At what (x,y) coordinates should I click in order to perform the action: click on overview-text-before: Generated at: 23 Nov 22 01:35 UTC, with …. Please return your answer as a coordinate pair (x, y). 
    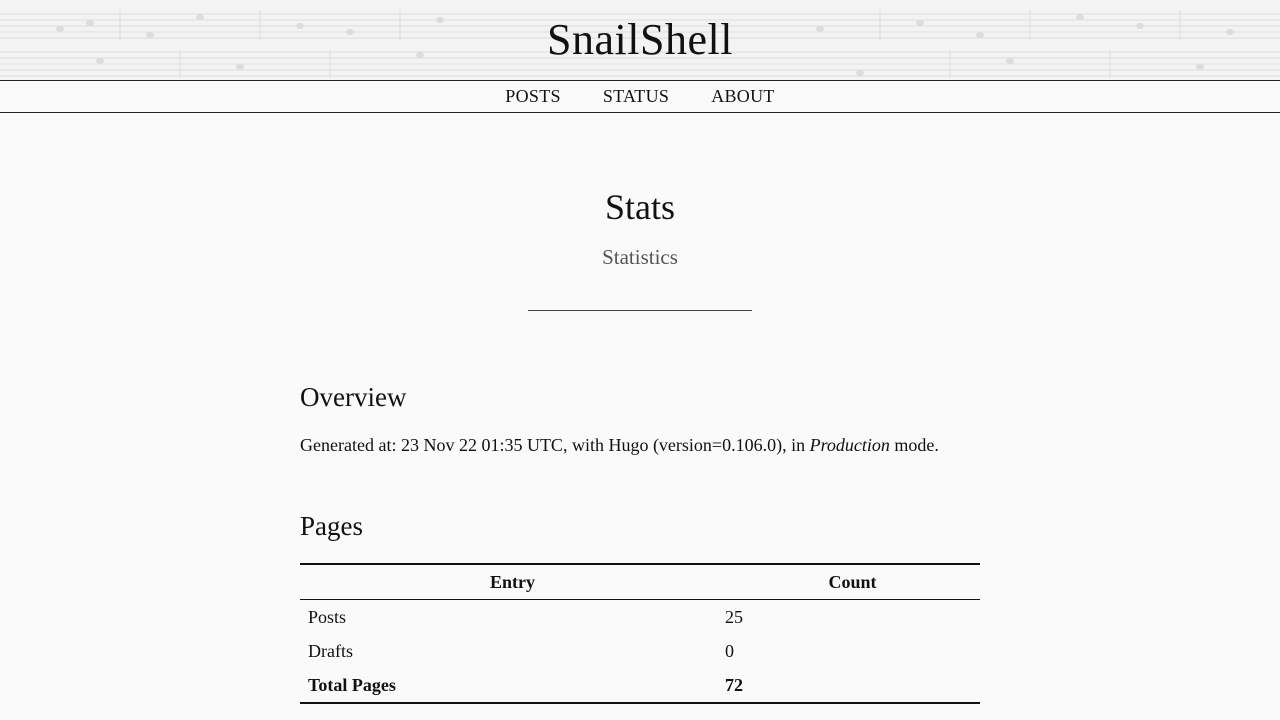
    Looking at the image, I should click on (555, 445).